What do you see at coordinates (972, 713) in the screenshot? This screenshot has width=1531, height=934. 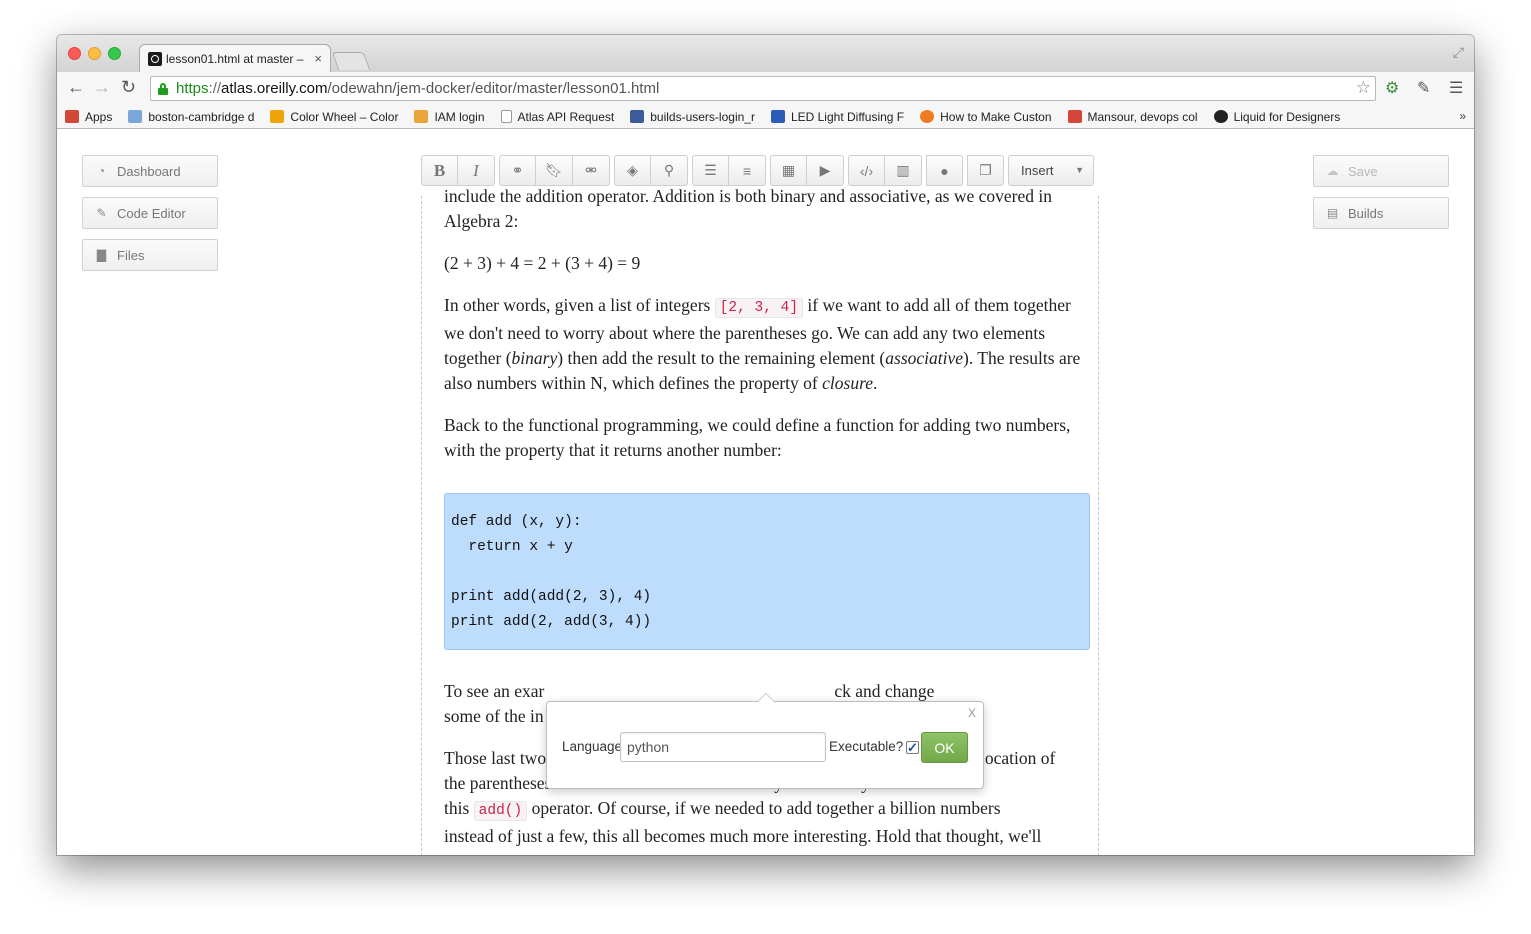 I see `popover-close-button: x` at bounding box center [972, 713].